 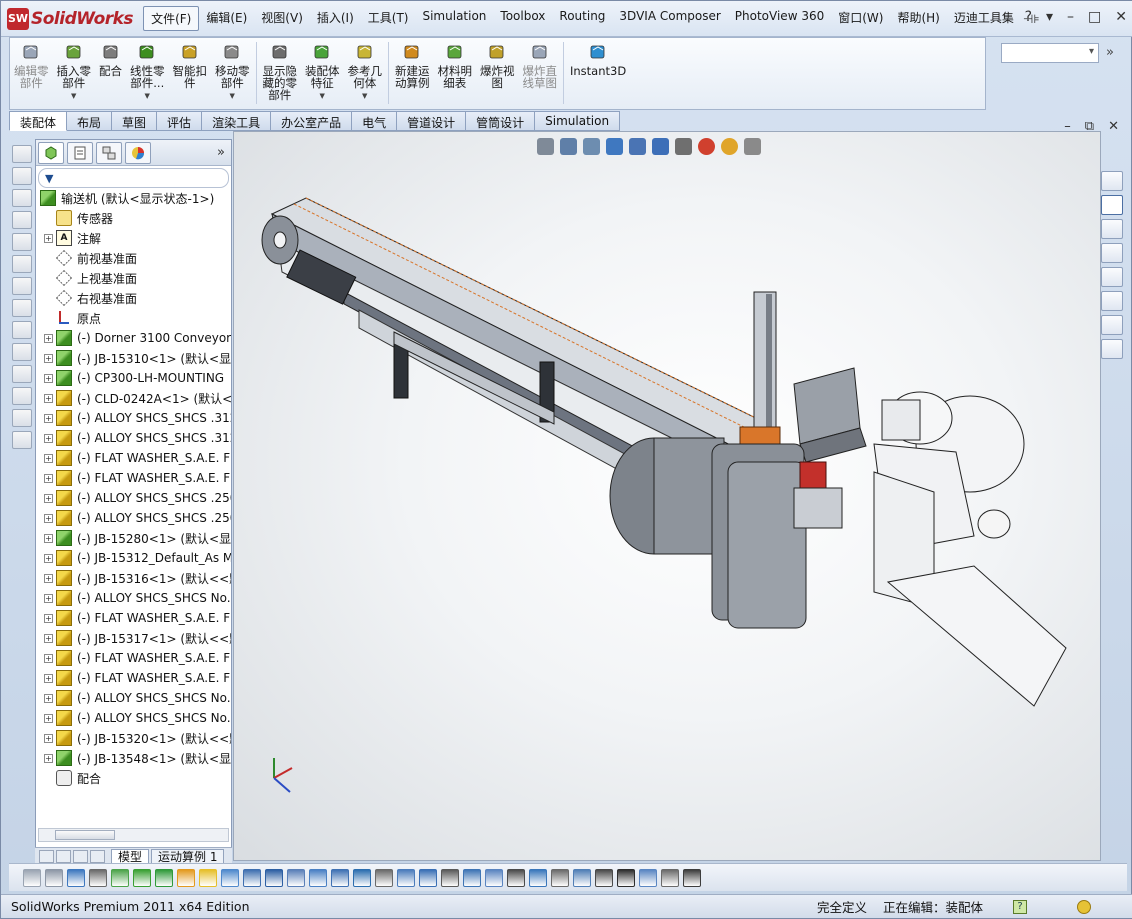 What do you see at coordinates (133, 278) in the screenshot?
I see `tree-node: 上视基准面` at bounding box center [133, 278].